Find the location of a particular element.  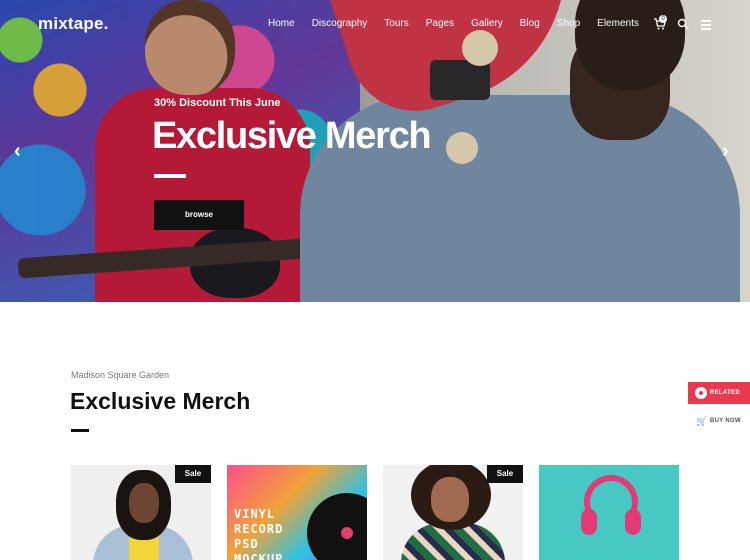

buy-now-label: BUY NOW is located at coordinates (725, 421).